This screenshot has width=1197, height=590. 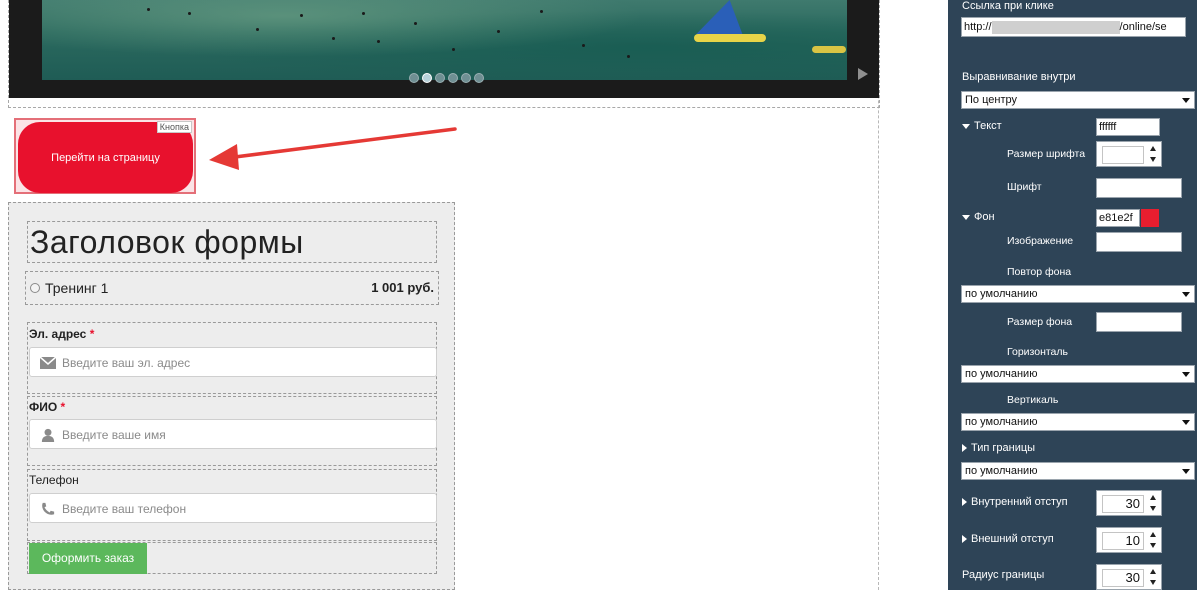 I want to click on email-label: Эл. адрес *, so click(x=62, y=334).